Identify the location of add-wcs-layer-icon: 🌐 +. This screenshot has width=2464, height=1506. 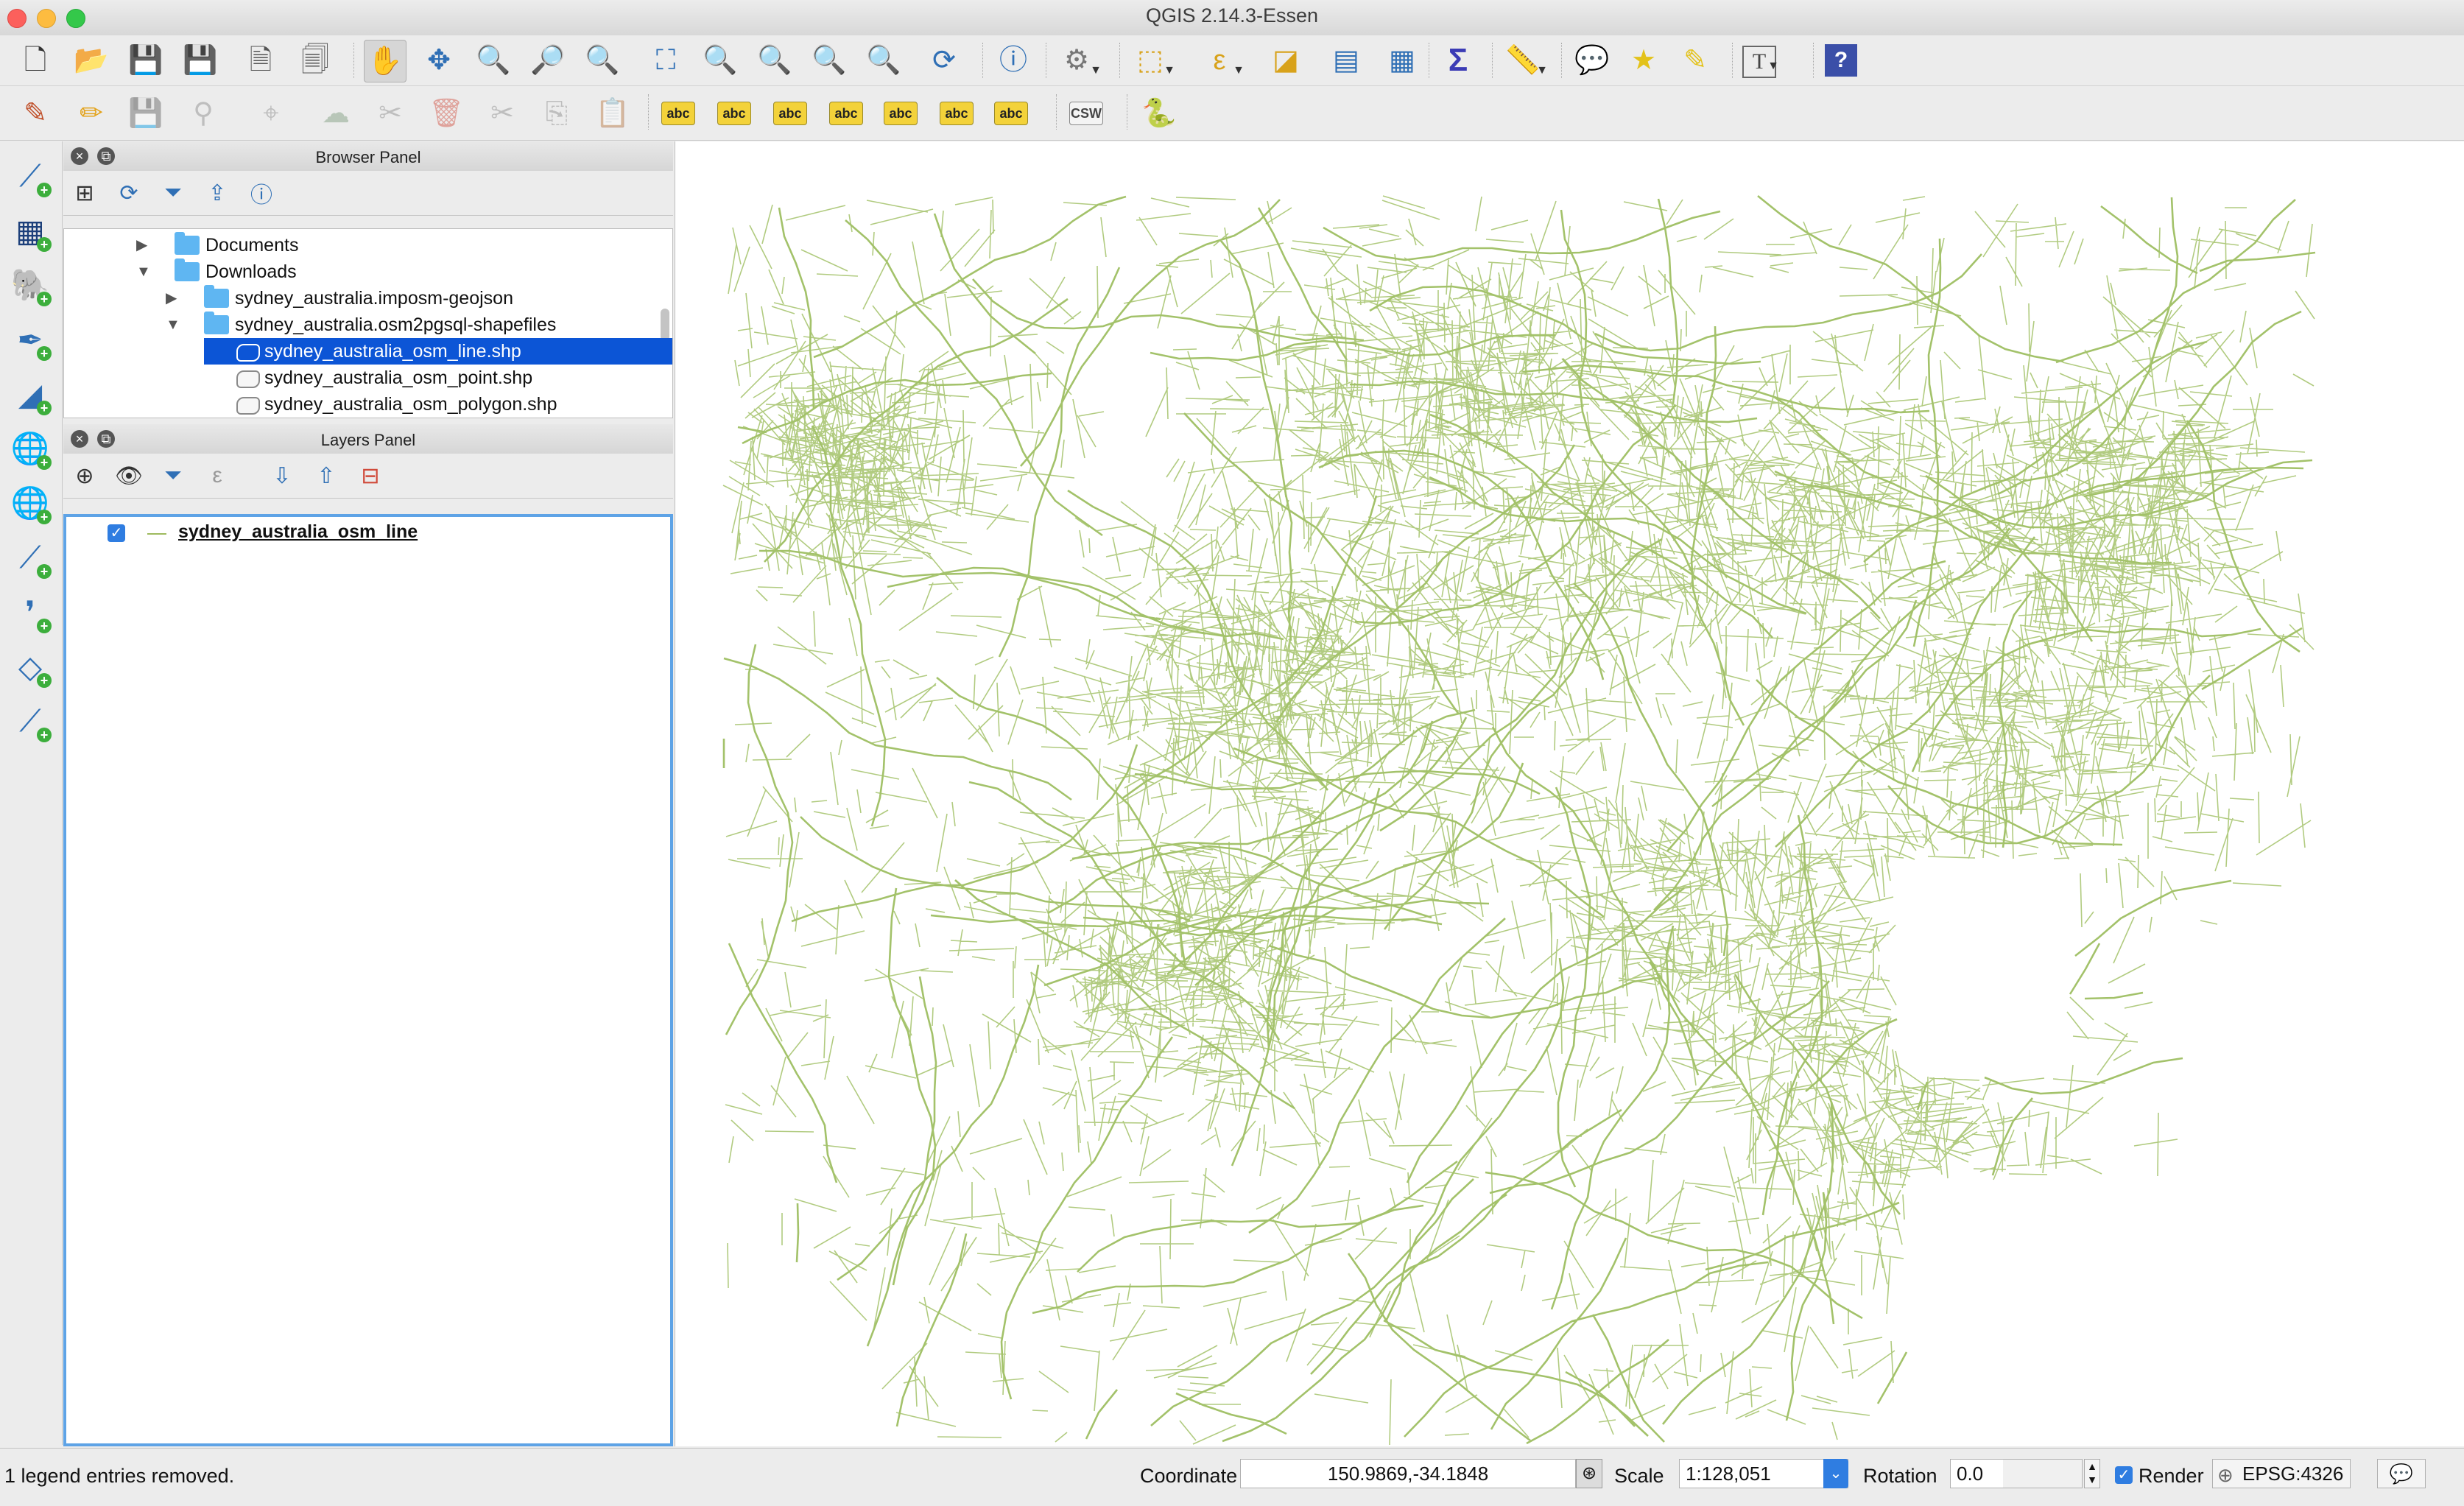
(30, 503).